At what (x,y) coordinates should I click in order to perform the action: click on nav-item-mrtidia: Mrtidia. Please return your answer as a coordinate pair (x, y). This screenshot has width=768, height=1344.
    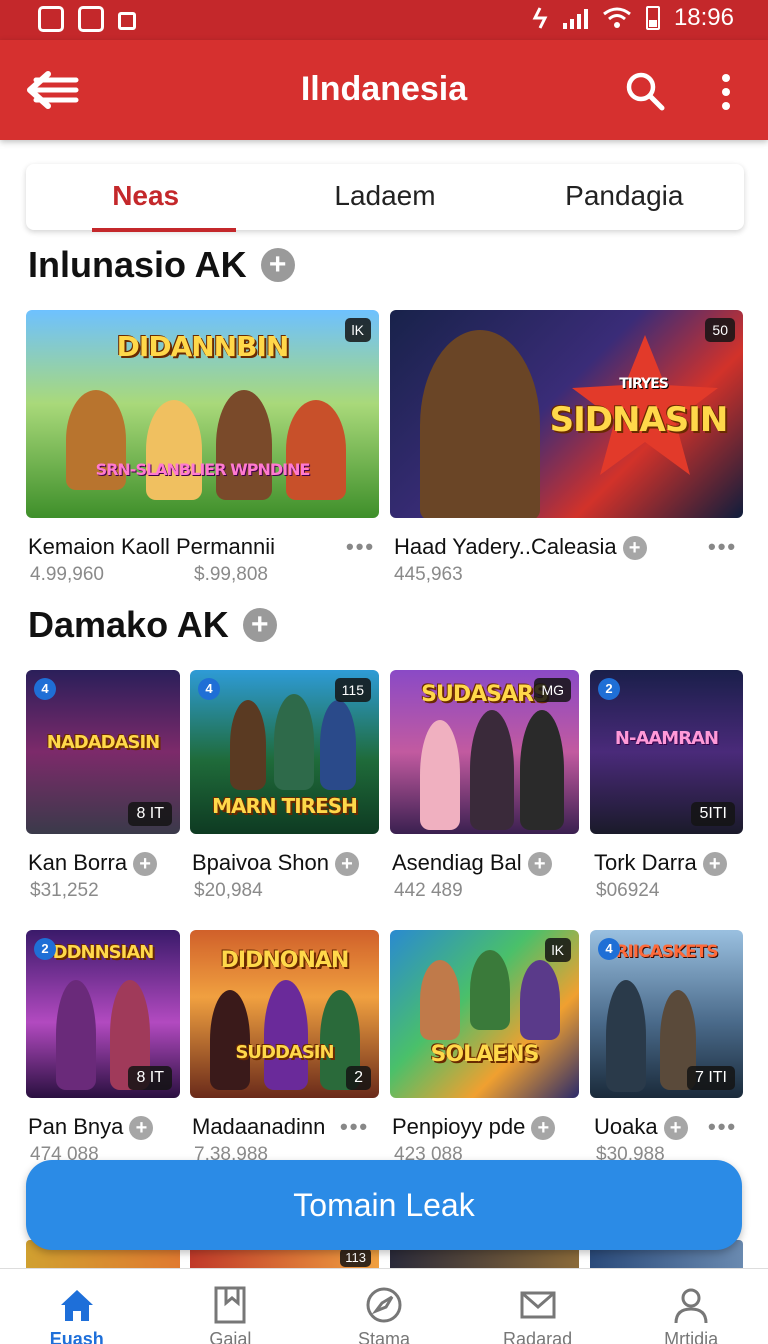
    Looking at the image, I should click on (691, 1306).